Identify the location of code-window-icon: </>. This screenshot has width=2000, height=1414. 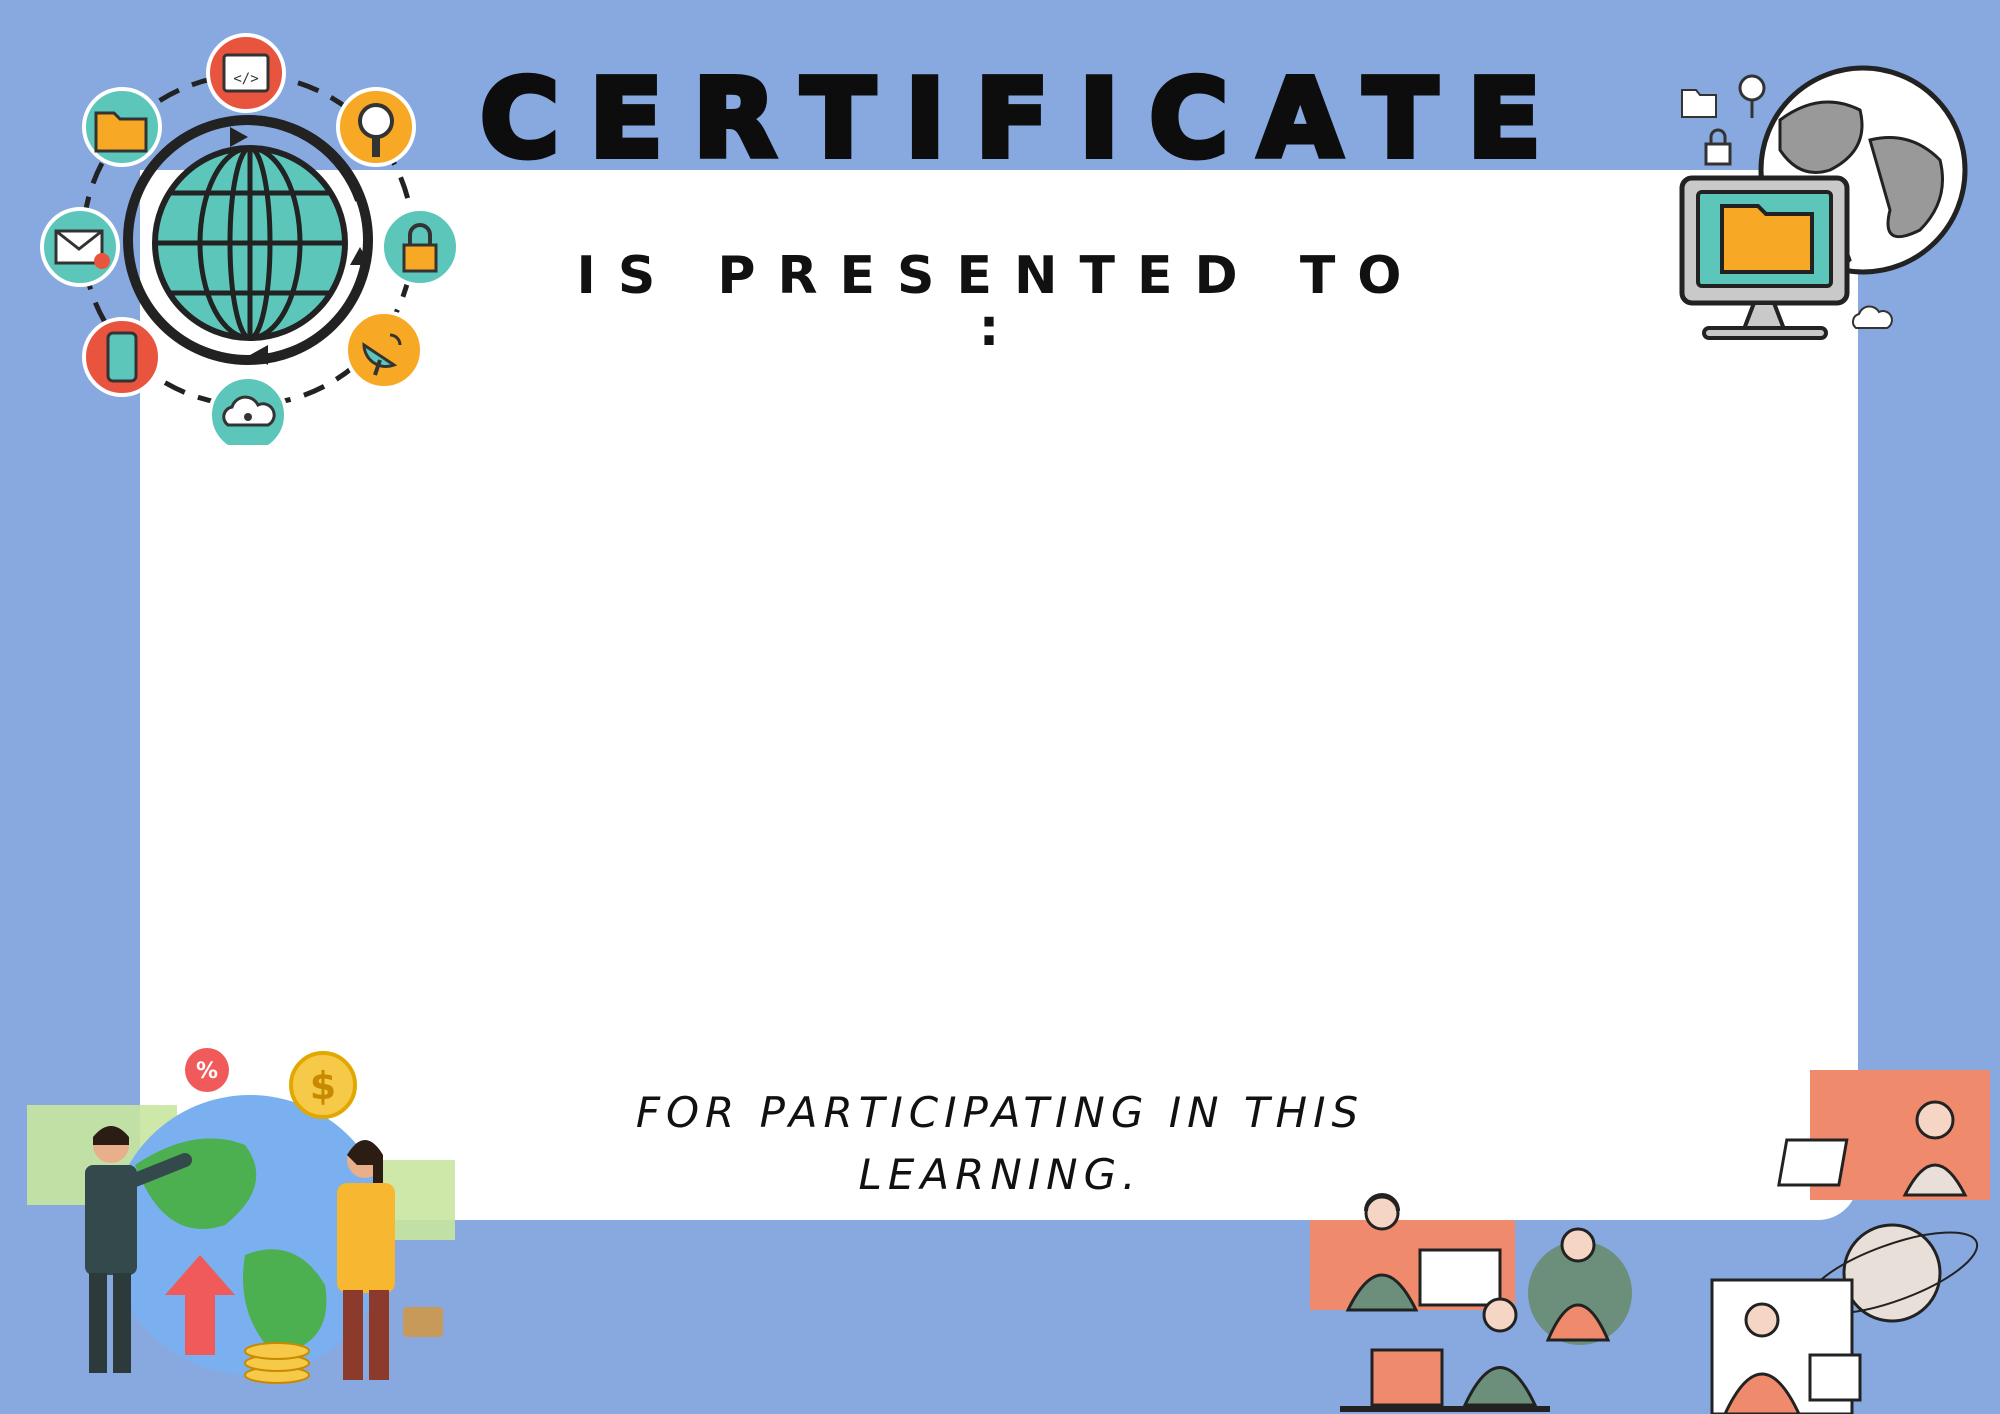
(246, 73).